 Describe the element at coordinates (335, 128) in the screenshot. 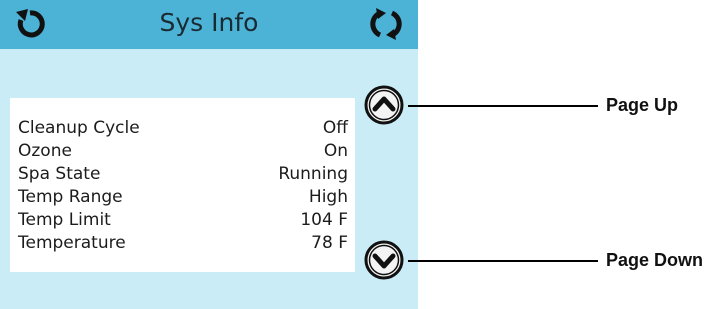

I see `info-value: Off` at that location.